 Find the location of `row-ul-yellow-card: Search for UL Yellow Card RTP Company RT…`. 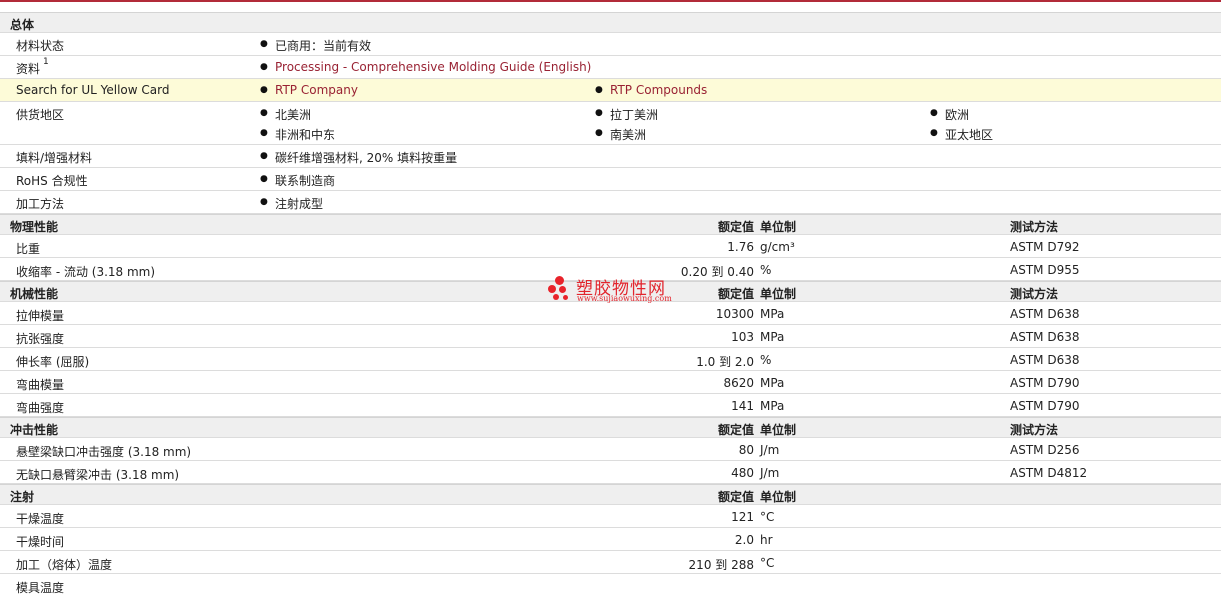

row-ul-yellow-card: Search for UL Yellow Card RTP Company RT… is located at coordinates (610, 90).